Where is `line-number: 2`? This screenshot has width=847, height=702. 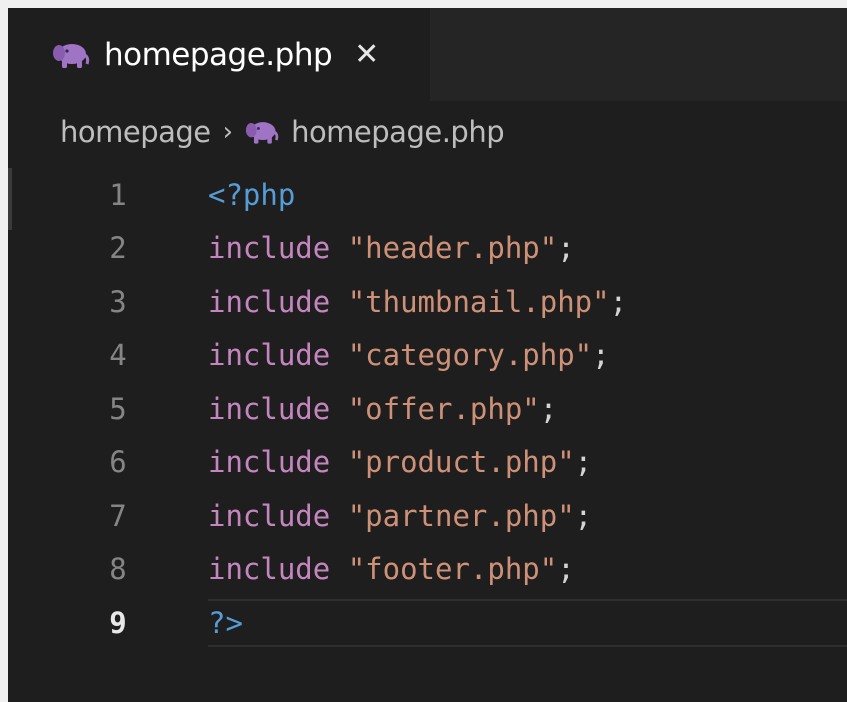
line-number: 2 is located at coordinates (118, 248).